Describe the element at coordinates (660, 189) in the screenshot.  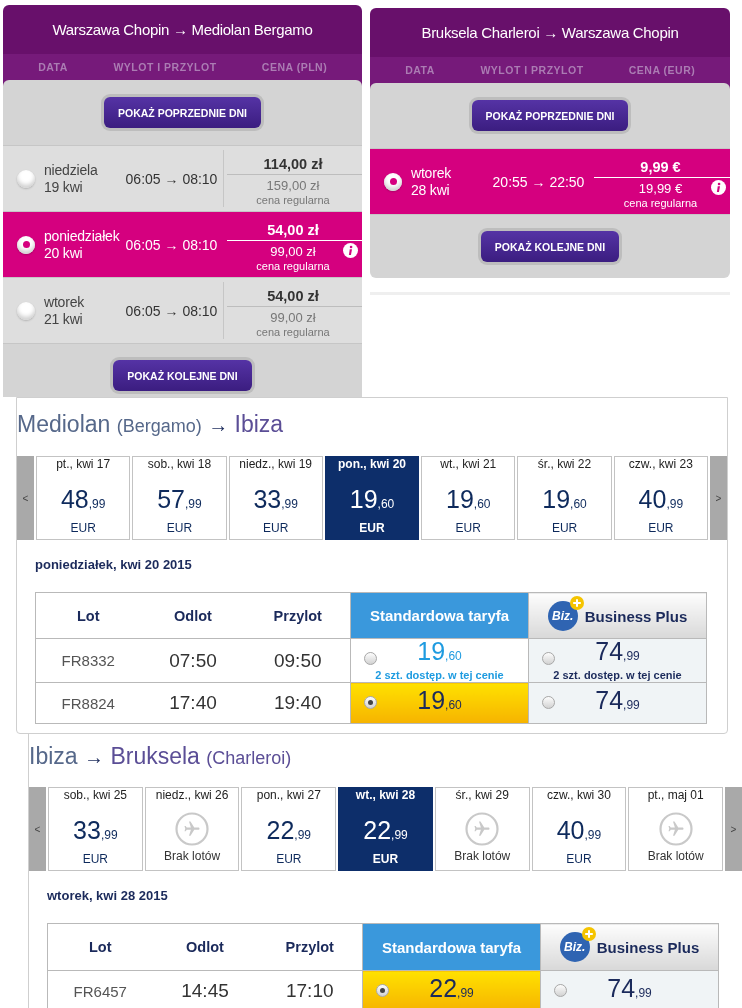
I see `regular-price: 19,99 €` at that location.